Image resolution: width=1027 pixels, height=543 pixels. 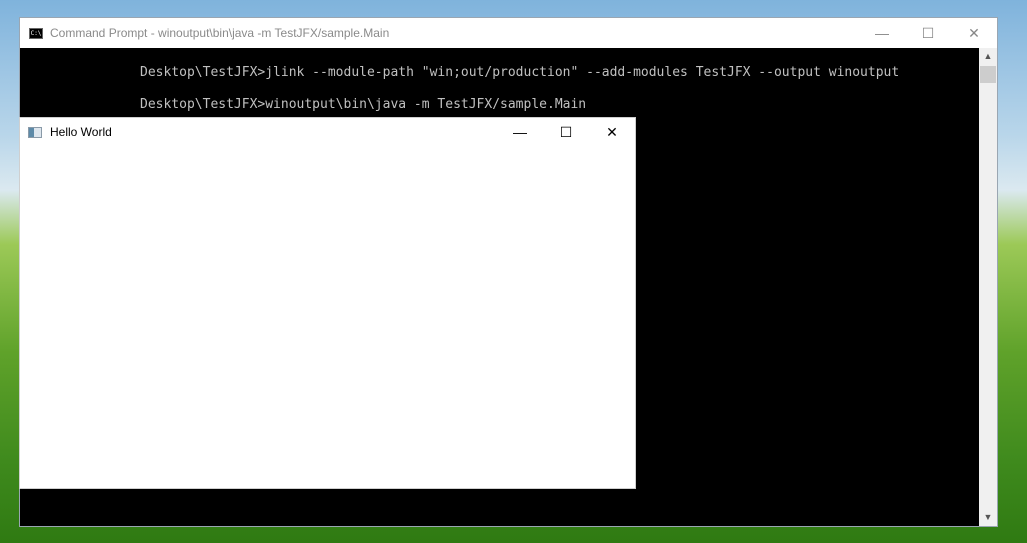 What do you see at coordinates (36, 33) in the screenshot?
I see `cmd-app-icon: C:\` at bounding box center [36, 33].